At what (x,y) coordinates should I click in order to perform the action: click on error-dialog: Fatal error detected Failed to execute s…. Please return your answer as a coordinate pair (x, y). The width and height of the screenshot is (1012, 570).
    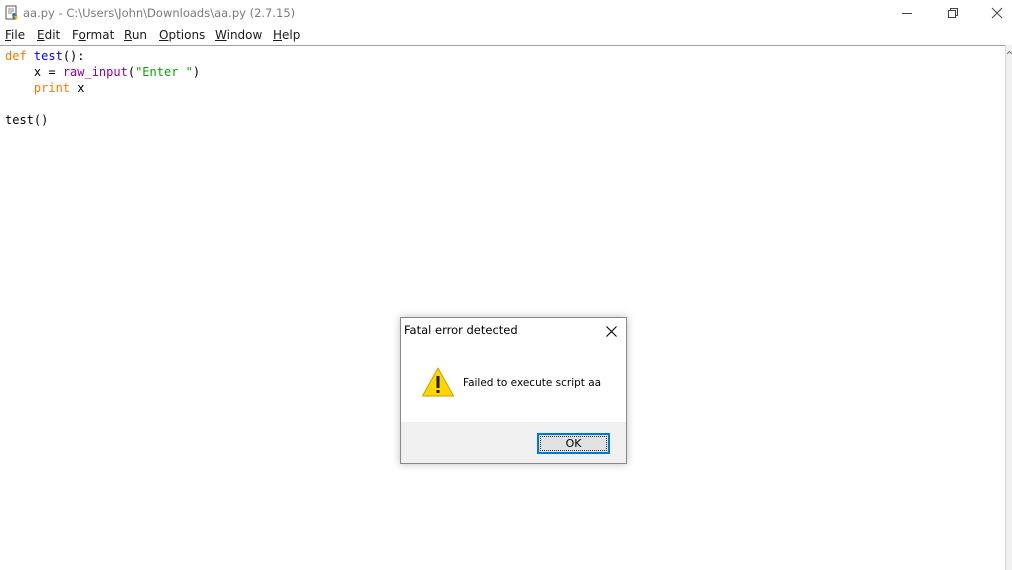
    Looking at the image, I should click on (513, 390).